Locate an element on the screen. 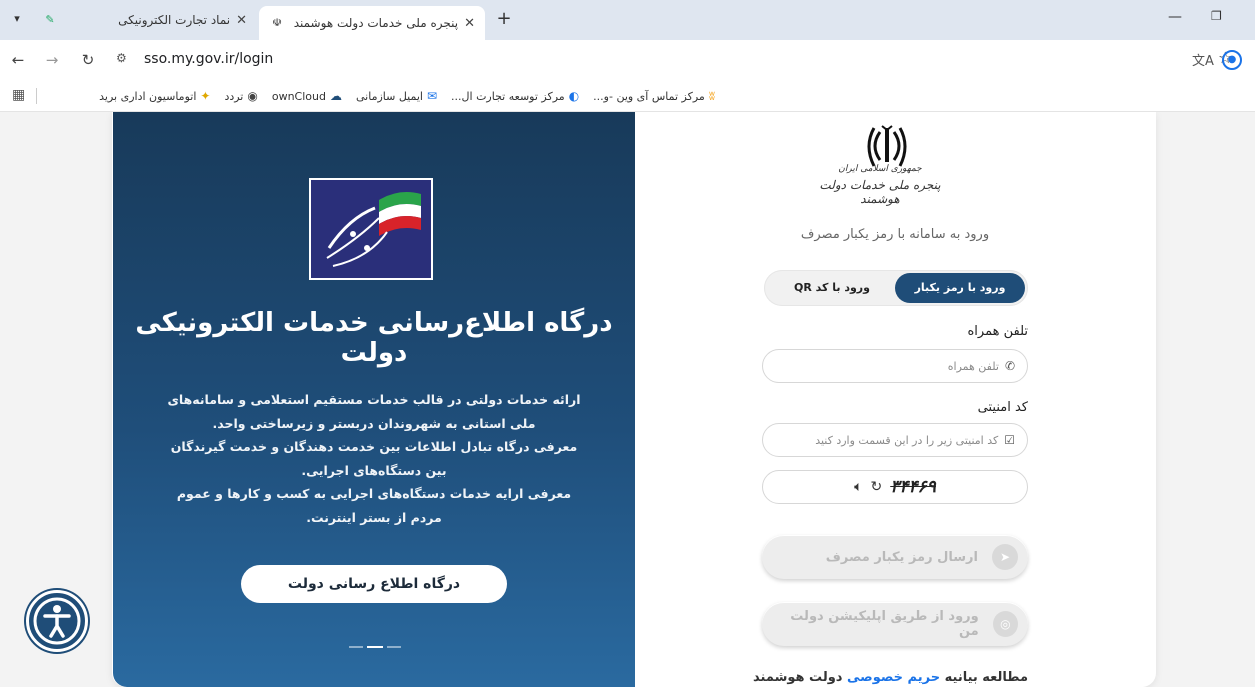 The image size is (1255, 687). accessibility-button is located at coordinates (57, 621).